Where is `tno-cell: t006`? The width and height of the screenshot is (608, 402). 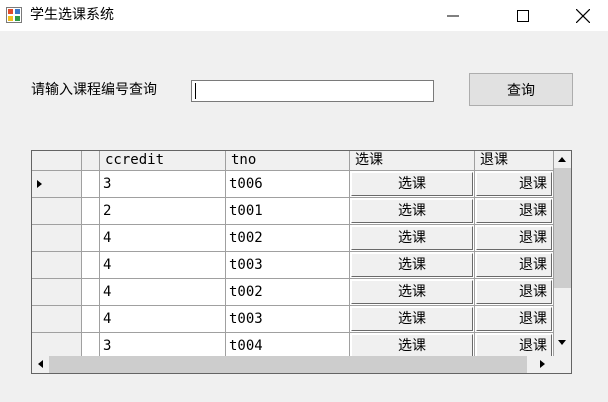
tno-cell: t006 is located at coordinates (288, 184).